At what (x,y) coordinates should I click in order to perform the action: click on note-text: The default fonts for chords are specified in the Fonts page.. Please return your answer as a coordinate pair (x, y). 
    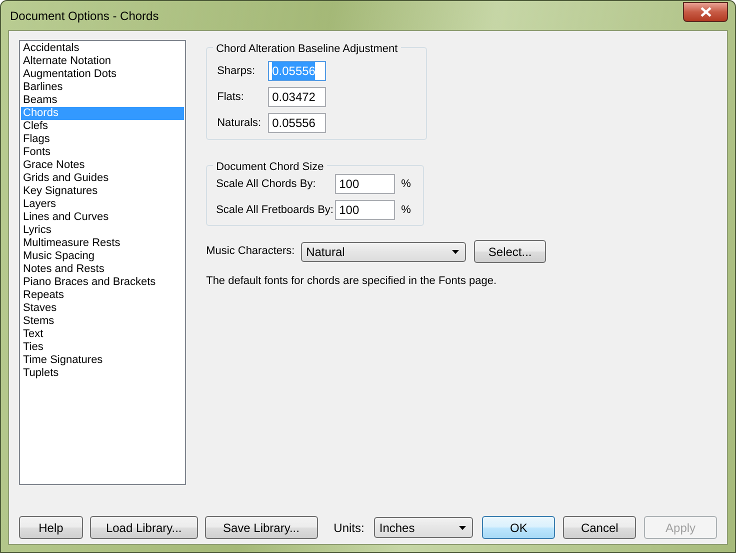
    Looking at the image, I should click on (352, 281).